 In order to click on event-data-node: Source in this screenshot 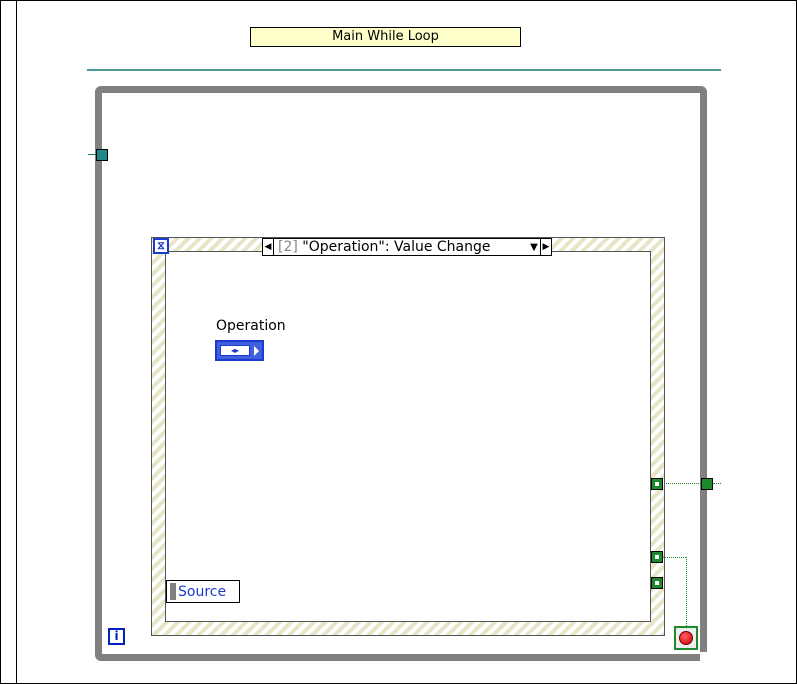, I will do `click(203, 591)`.